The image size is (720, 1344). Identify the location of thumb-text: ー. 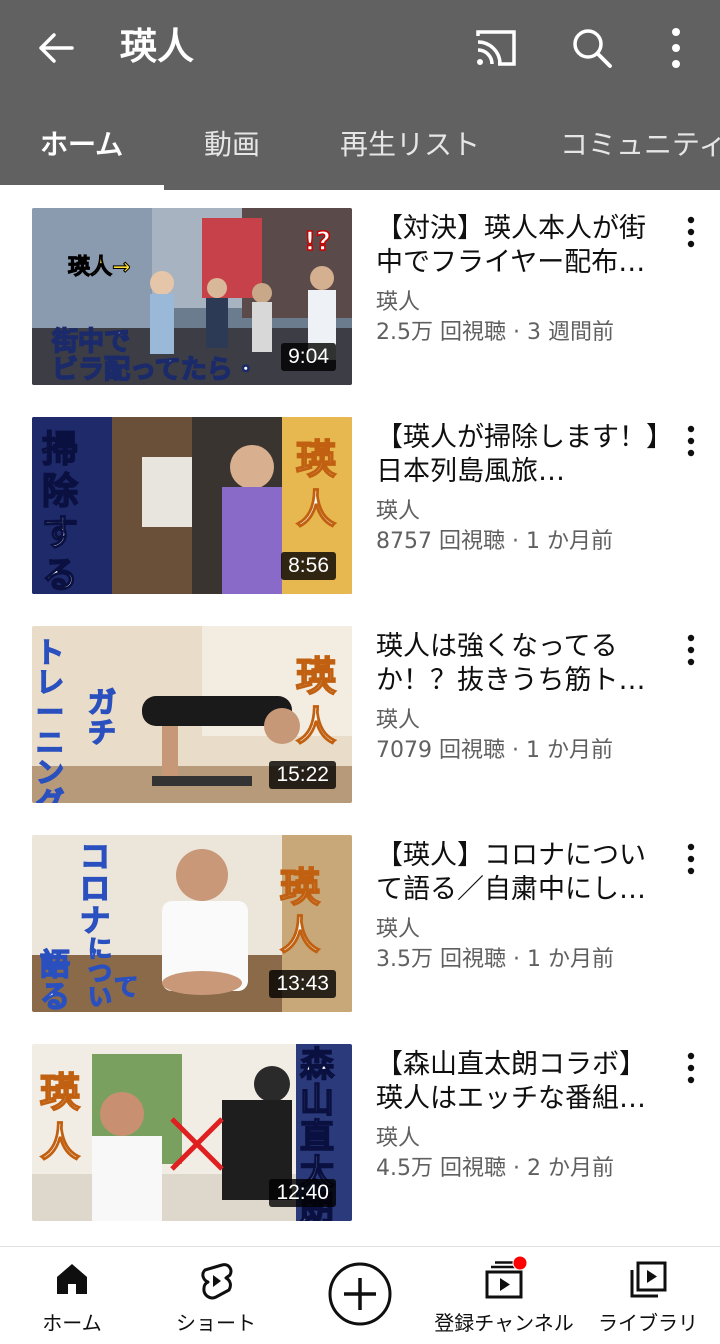
(50, 712).